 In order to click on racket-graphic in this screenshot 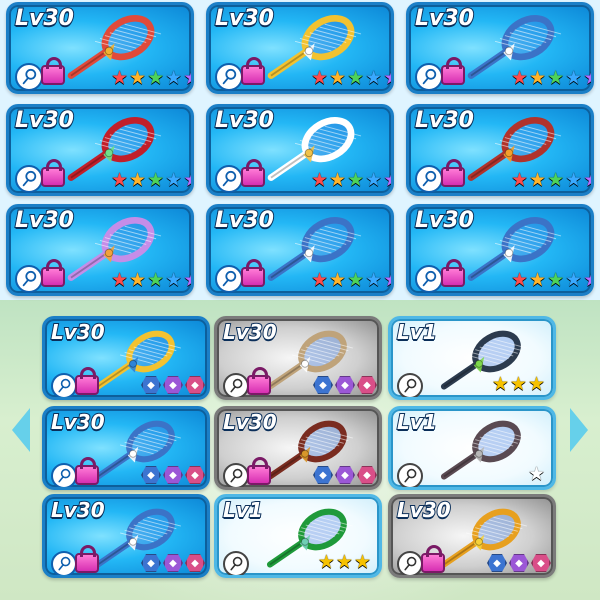, I will do `click(479, 452)`.